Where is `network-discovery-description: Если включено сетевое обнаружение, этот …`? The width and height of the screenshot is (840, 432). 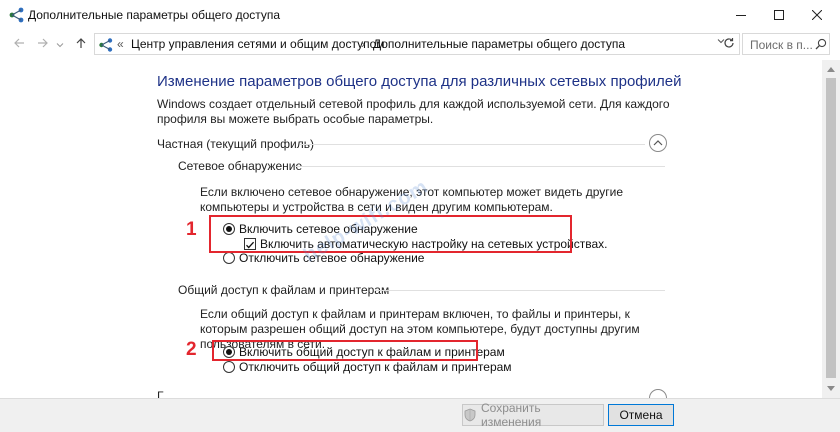 network-discovery-description: Если включено сетевое обнаружение, этот … is located at coordinates (412, 199).